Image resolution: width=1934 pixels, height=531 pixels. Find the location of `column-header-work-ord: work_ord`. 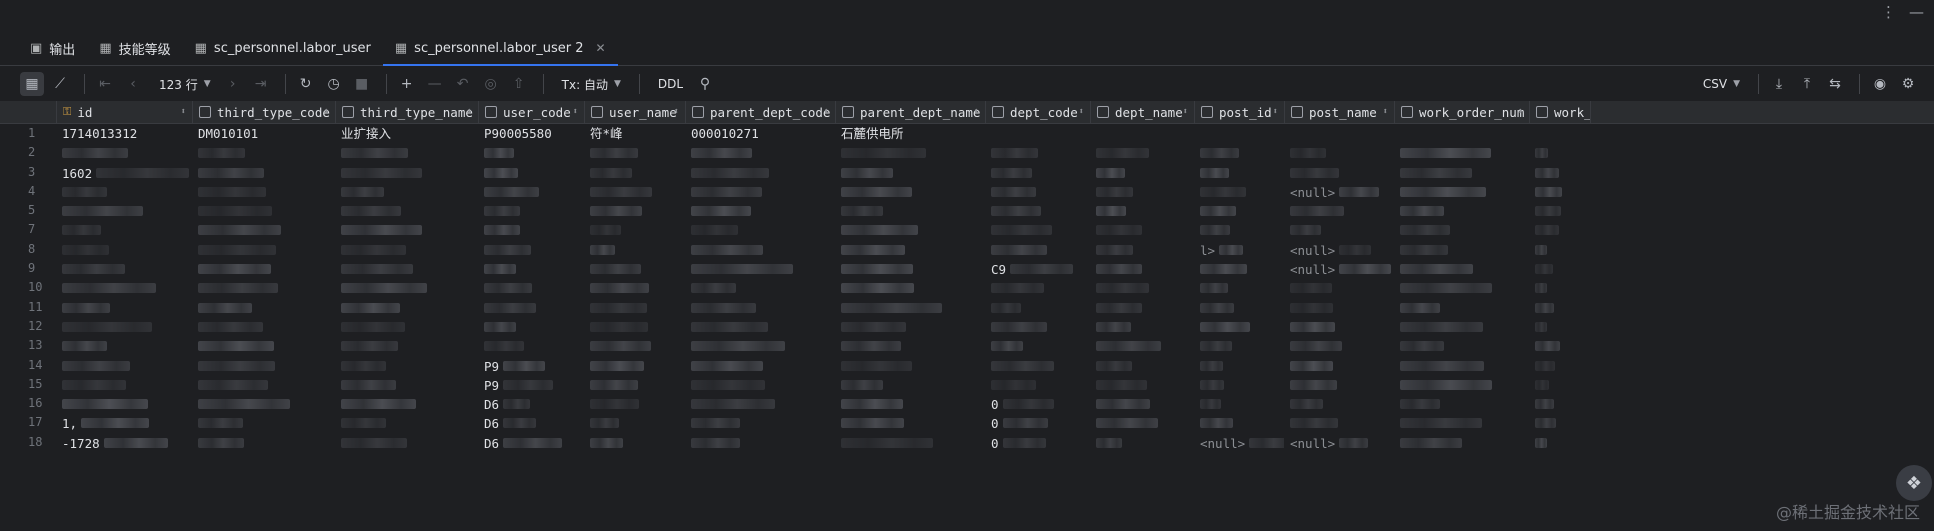

column-header-work-ord: work_ord is located at coordinates (1560, 112).